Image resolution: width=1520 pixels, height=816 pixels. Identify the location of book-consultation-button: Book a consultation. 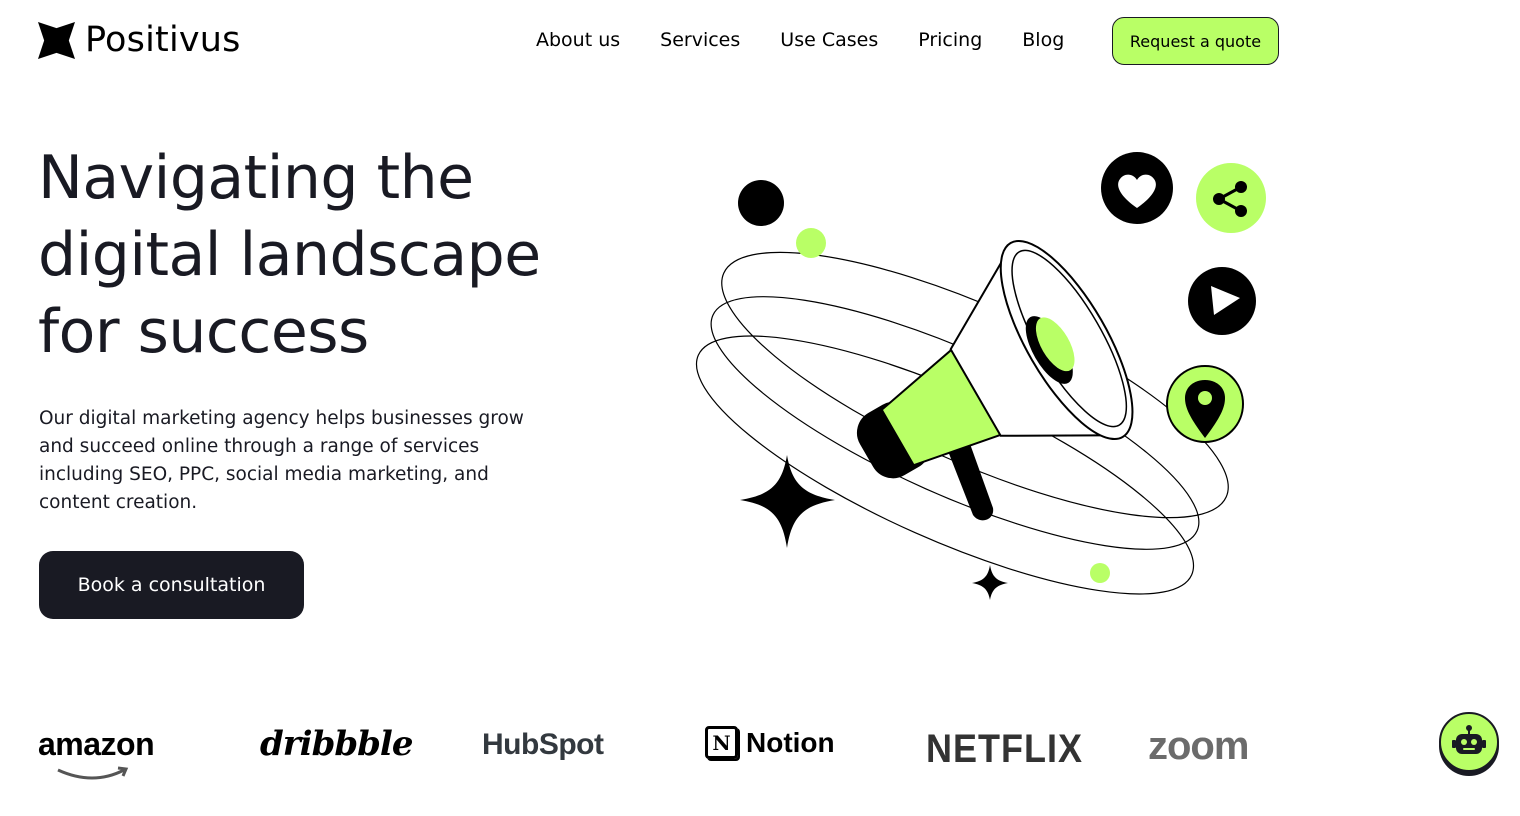
(171, 585).